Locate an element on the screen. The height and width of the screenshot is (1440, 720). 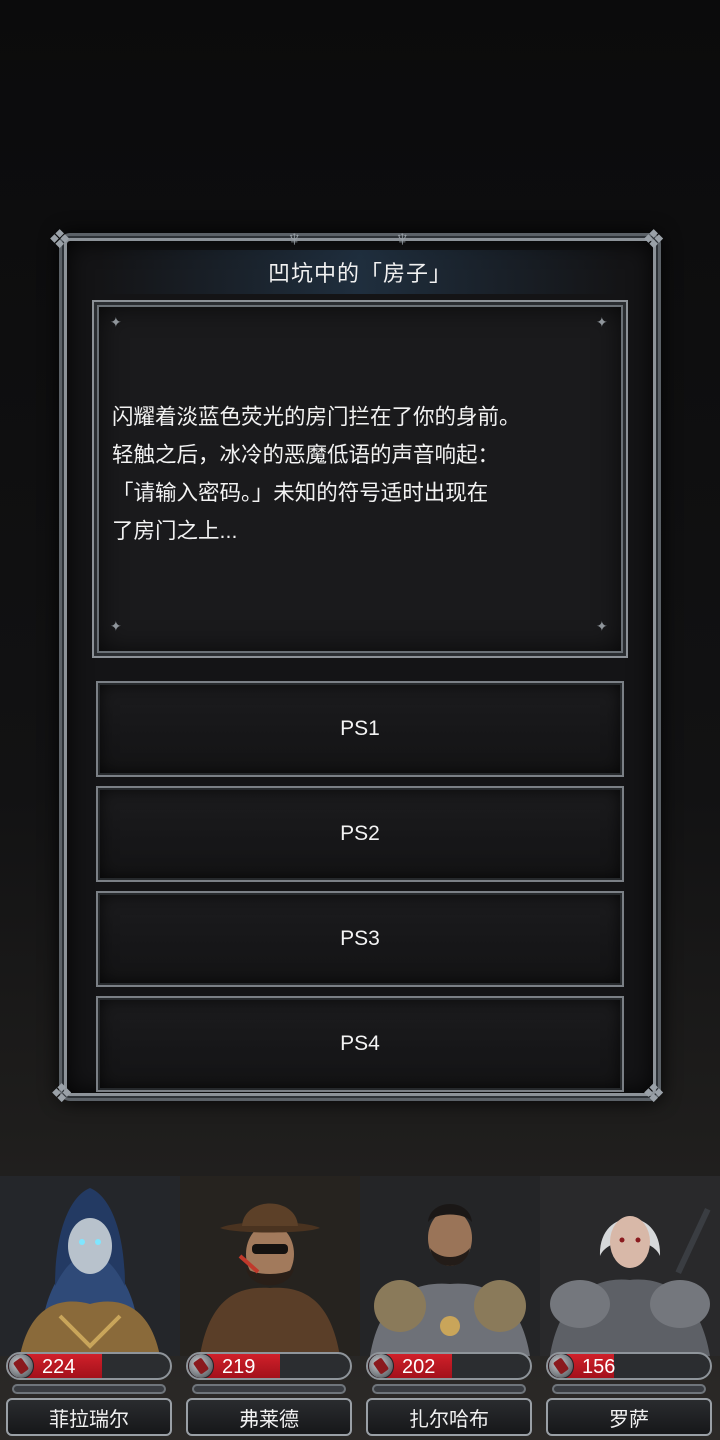
event-title: 凹坑中的「房子」 is located at coordinates (359, 273).